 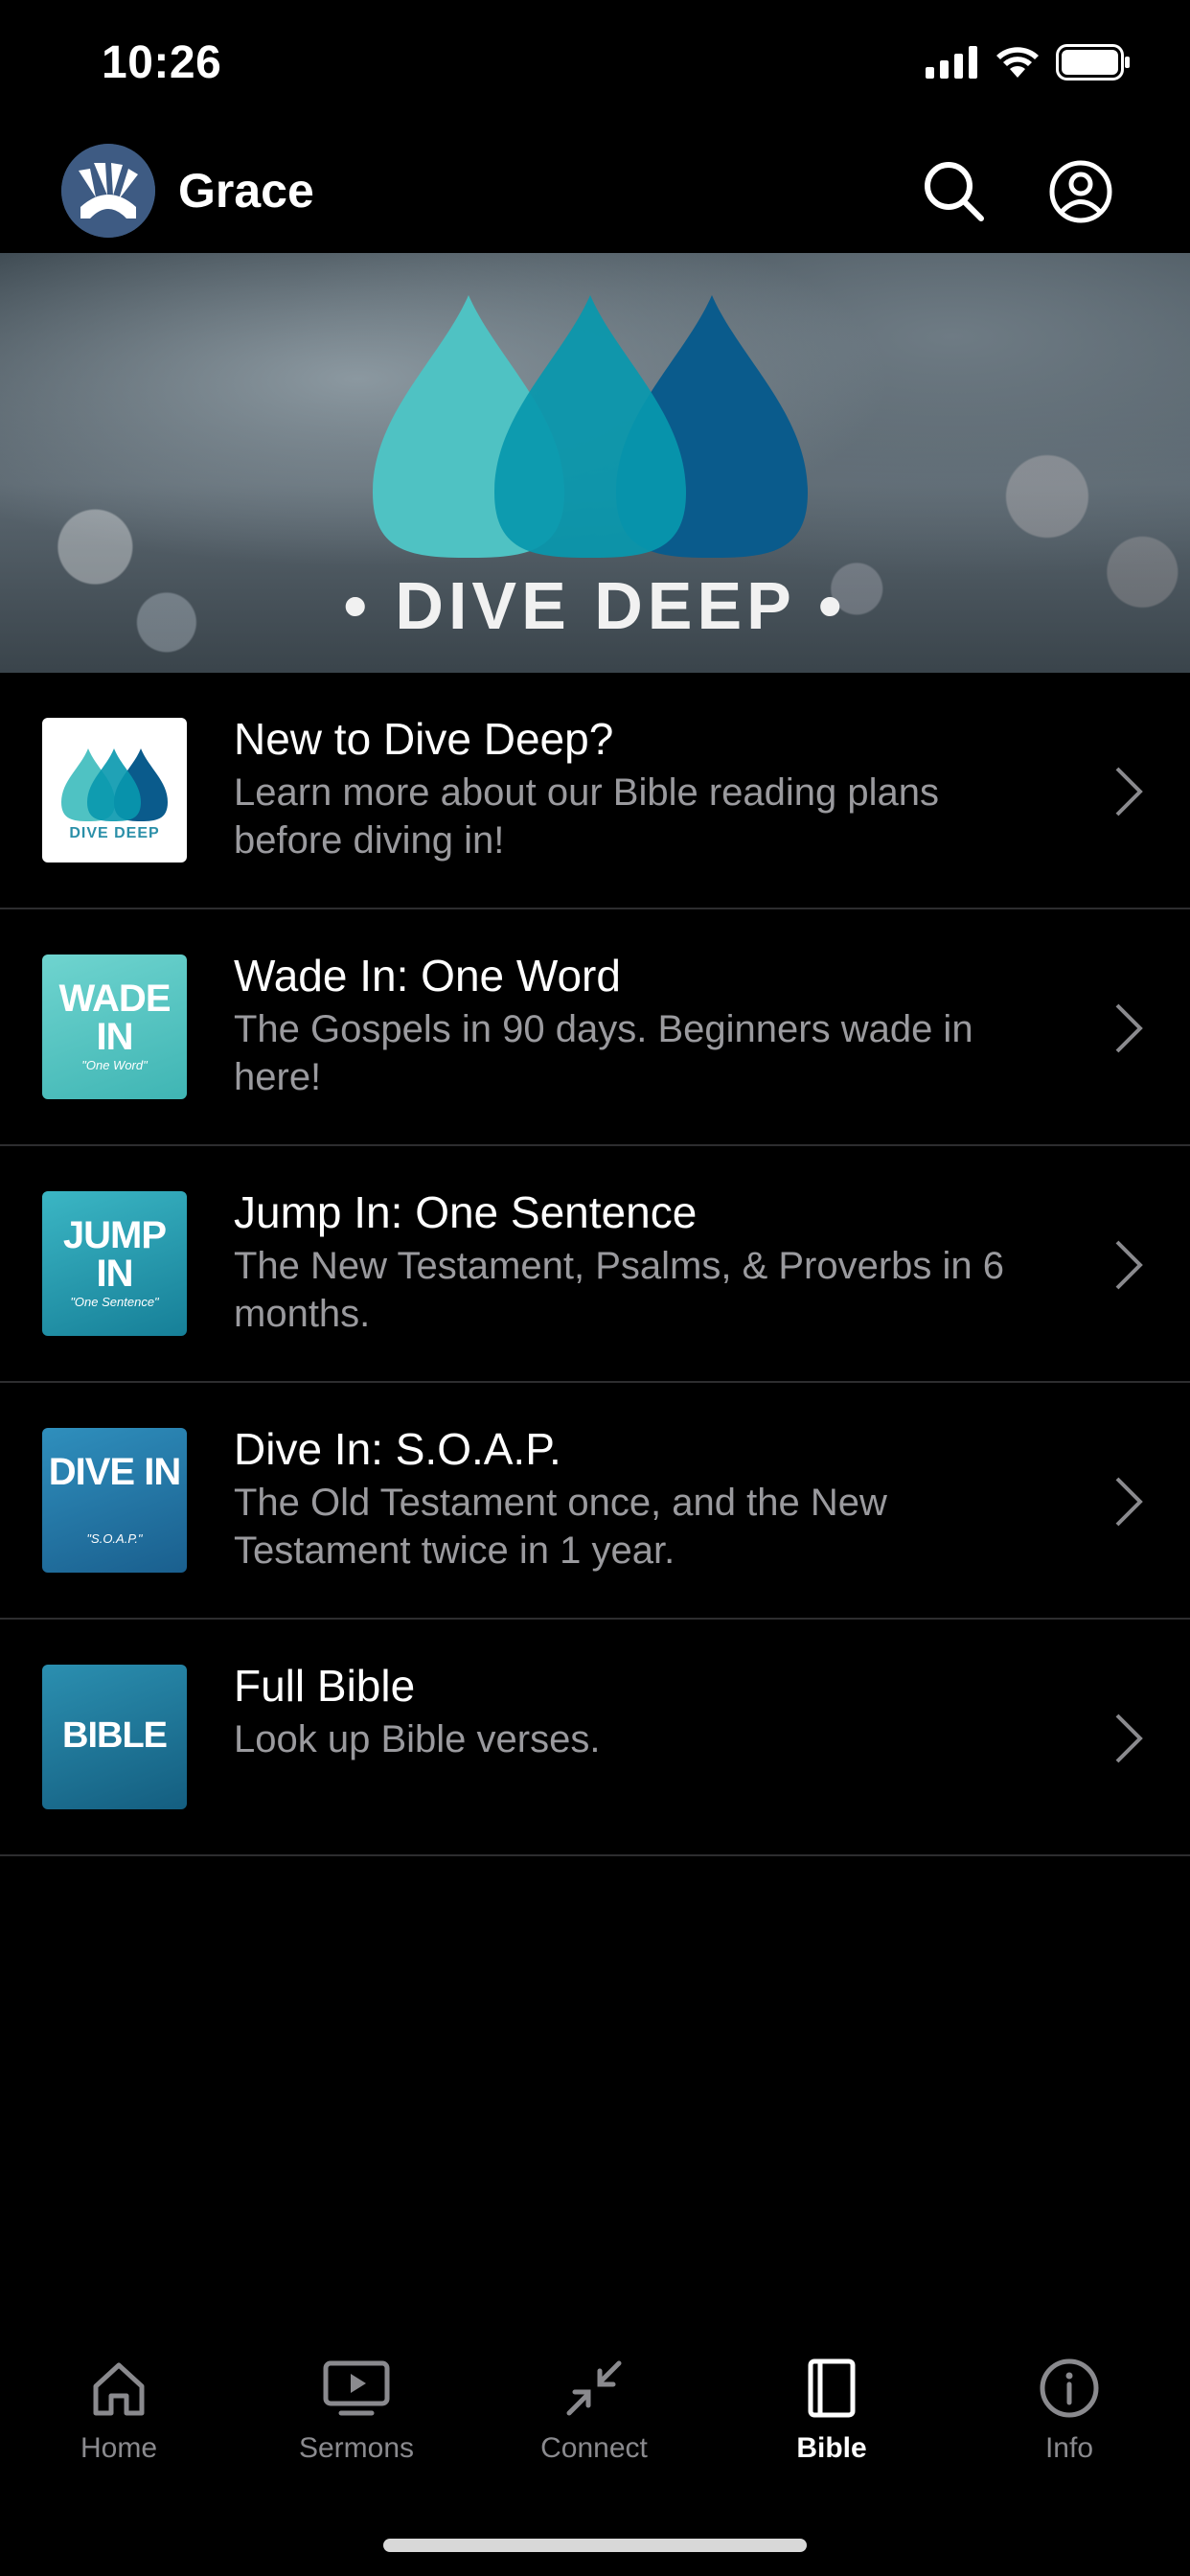 What do you see at coordinates (595, 67) in the screenshot?
I see `status-bar: 10:26` at bounding box center [595, 67].